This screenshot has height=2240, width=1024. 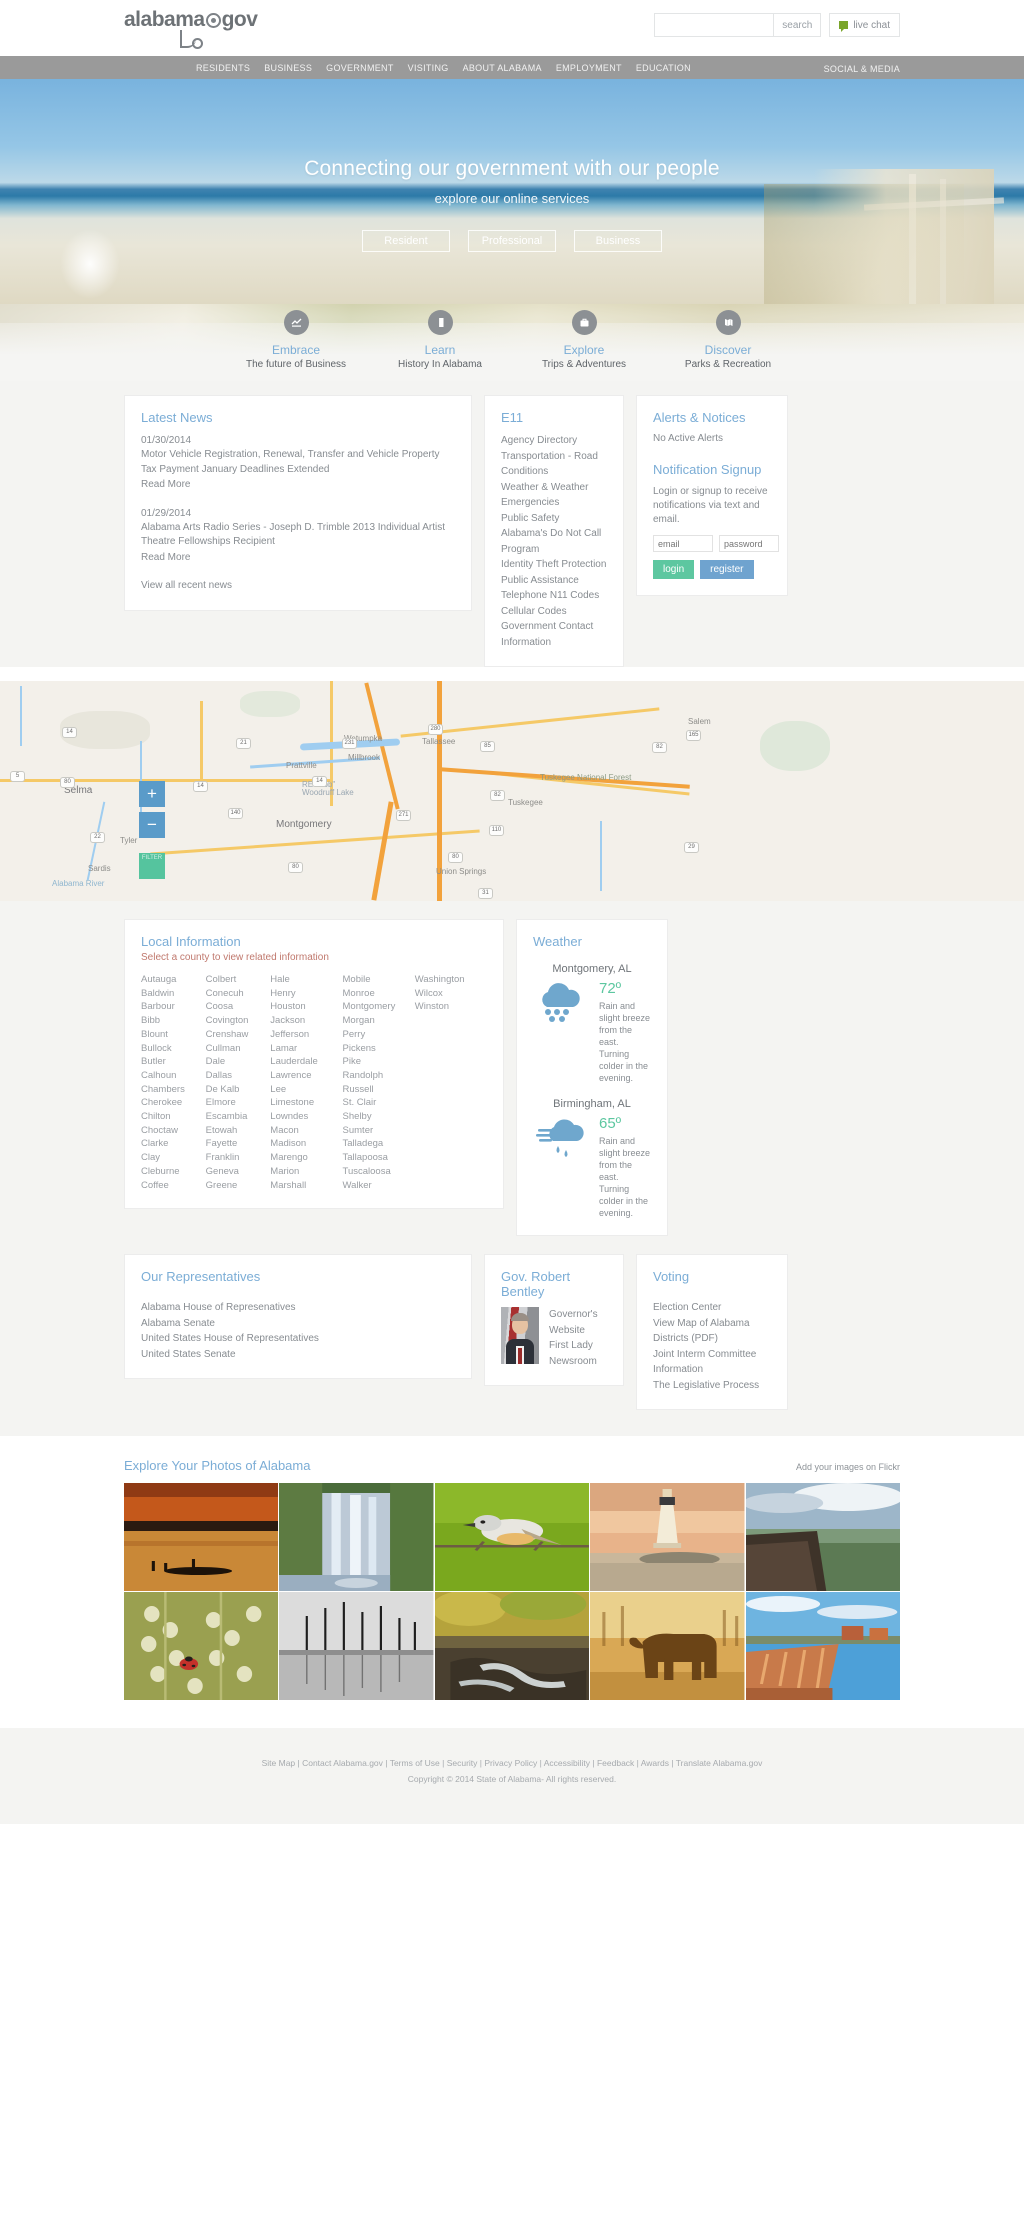 I want to click on feature-learn: Learn History In Alabama, so click(x=440, y=340).